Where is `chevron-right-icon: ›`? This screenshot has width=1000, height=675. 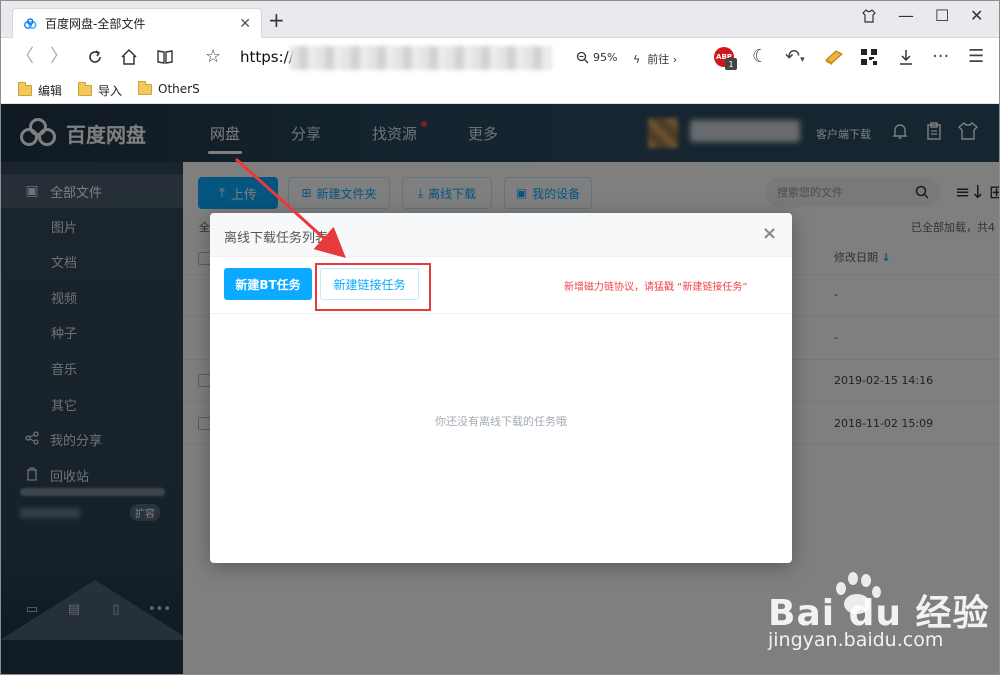 chevron-right-icon: › is located at coordinates (675, 59).